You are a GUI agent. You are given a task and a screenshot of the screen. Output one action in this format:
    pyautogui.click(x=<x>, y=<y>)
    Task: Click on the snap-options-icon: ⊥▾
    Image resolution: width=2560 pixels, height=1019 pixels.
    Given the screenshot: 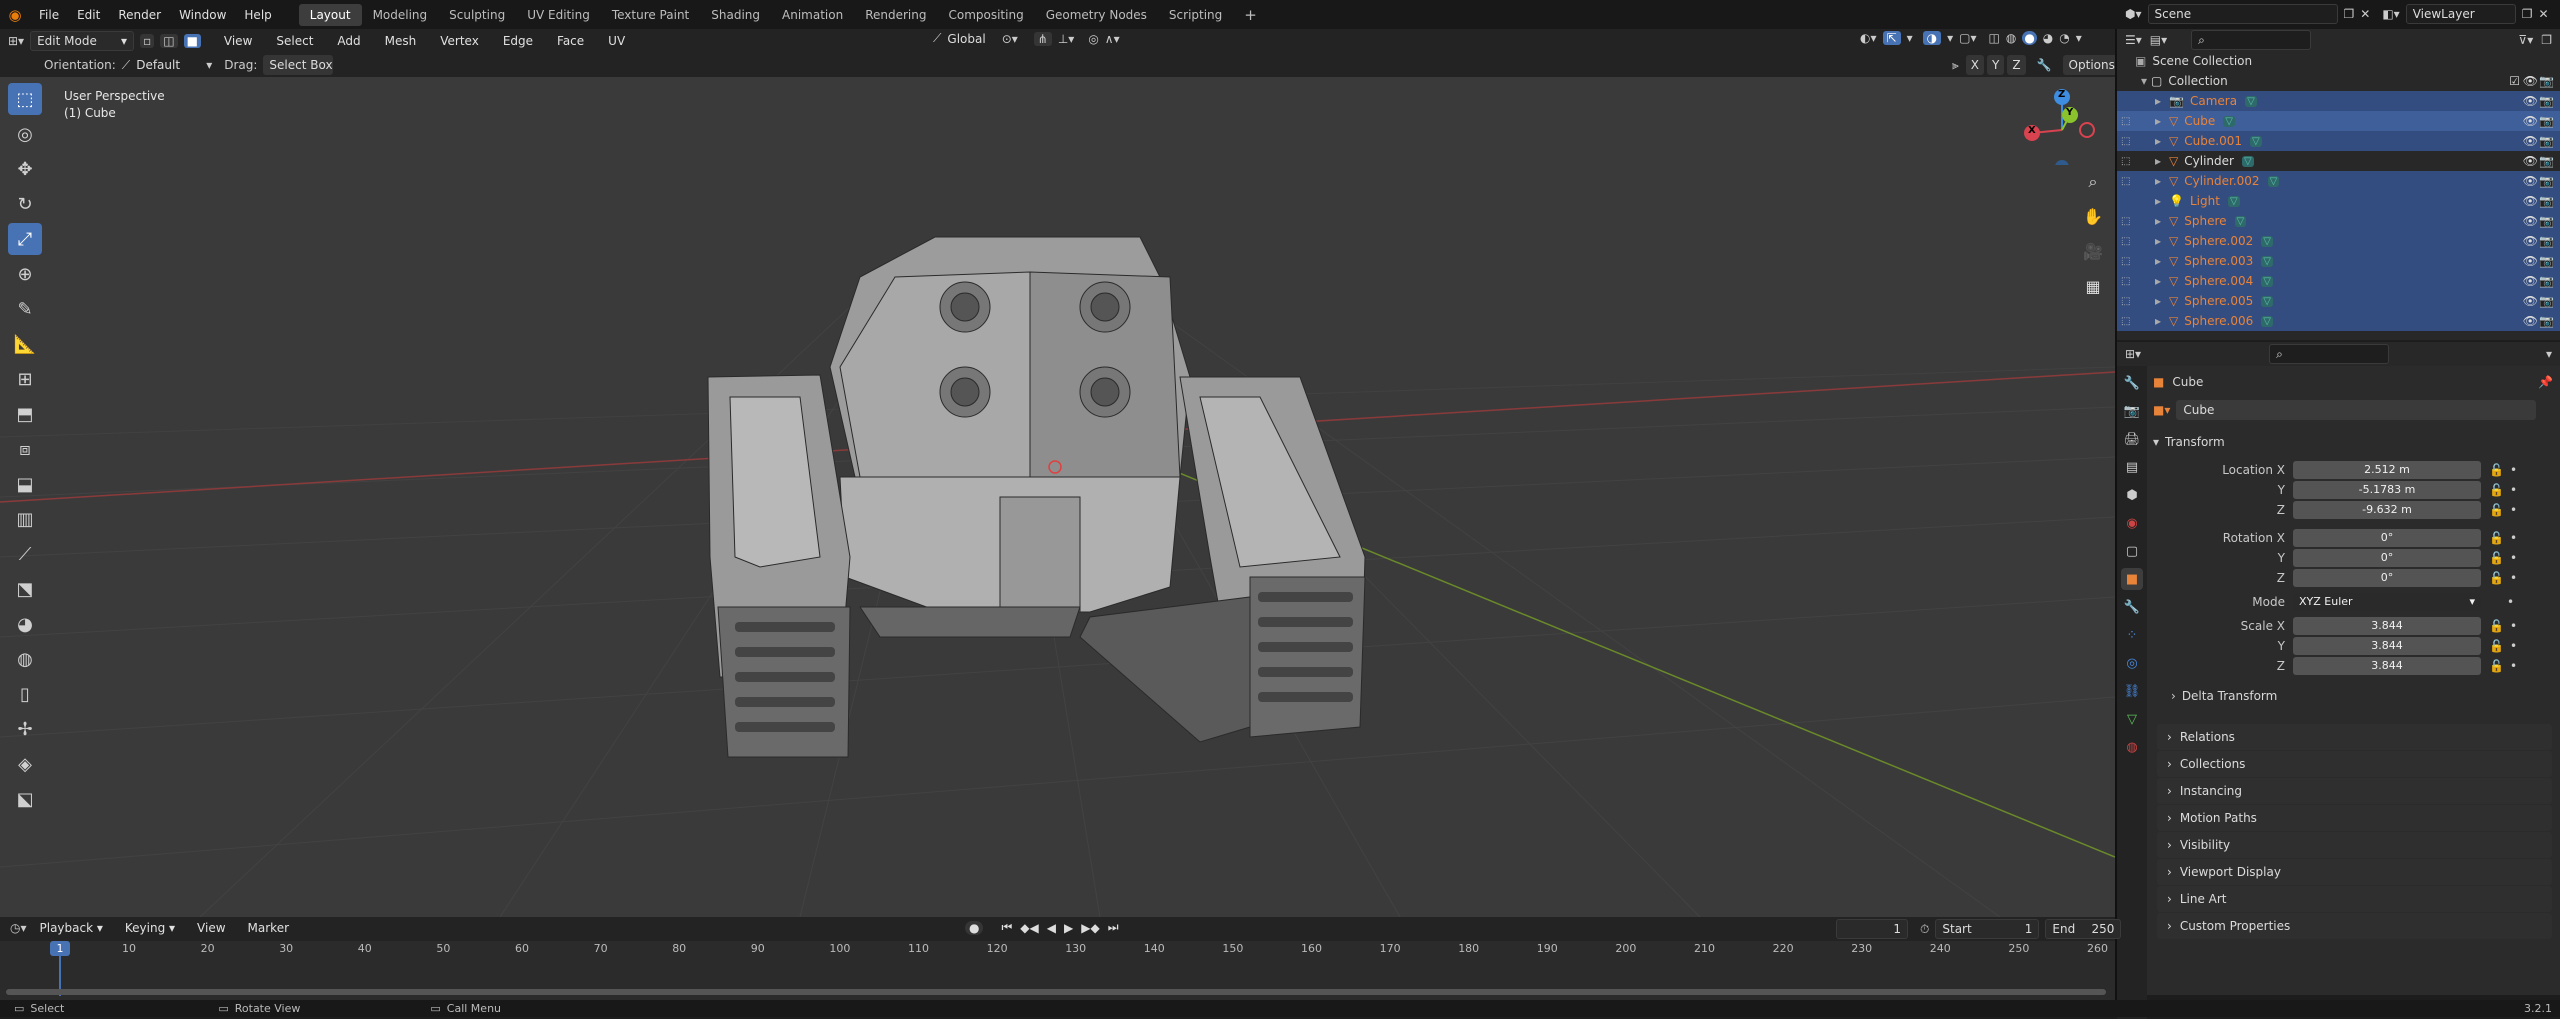 What is the action you would take?
    pyautogui.click(x=1066, y=39)
    